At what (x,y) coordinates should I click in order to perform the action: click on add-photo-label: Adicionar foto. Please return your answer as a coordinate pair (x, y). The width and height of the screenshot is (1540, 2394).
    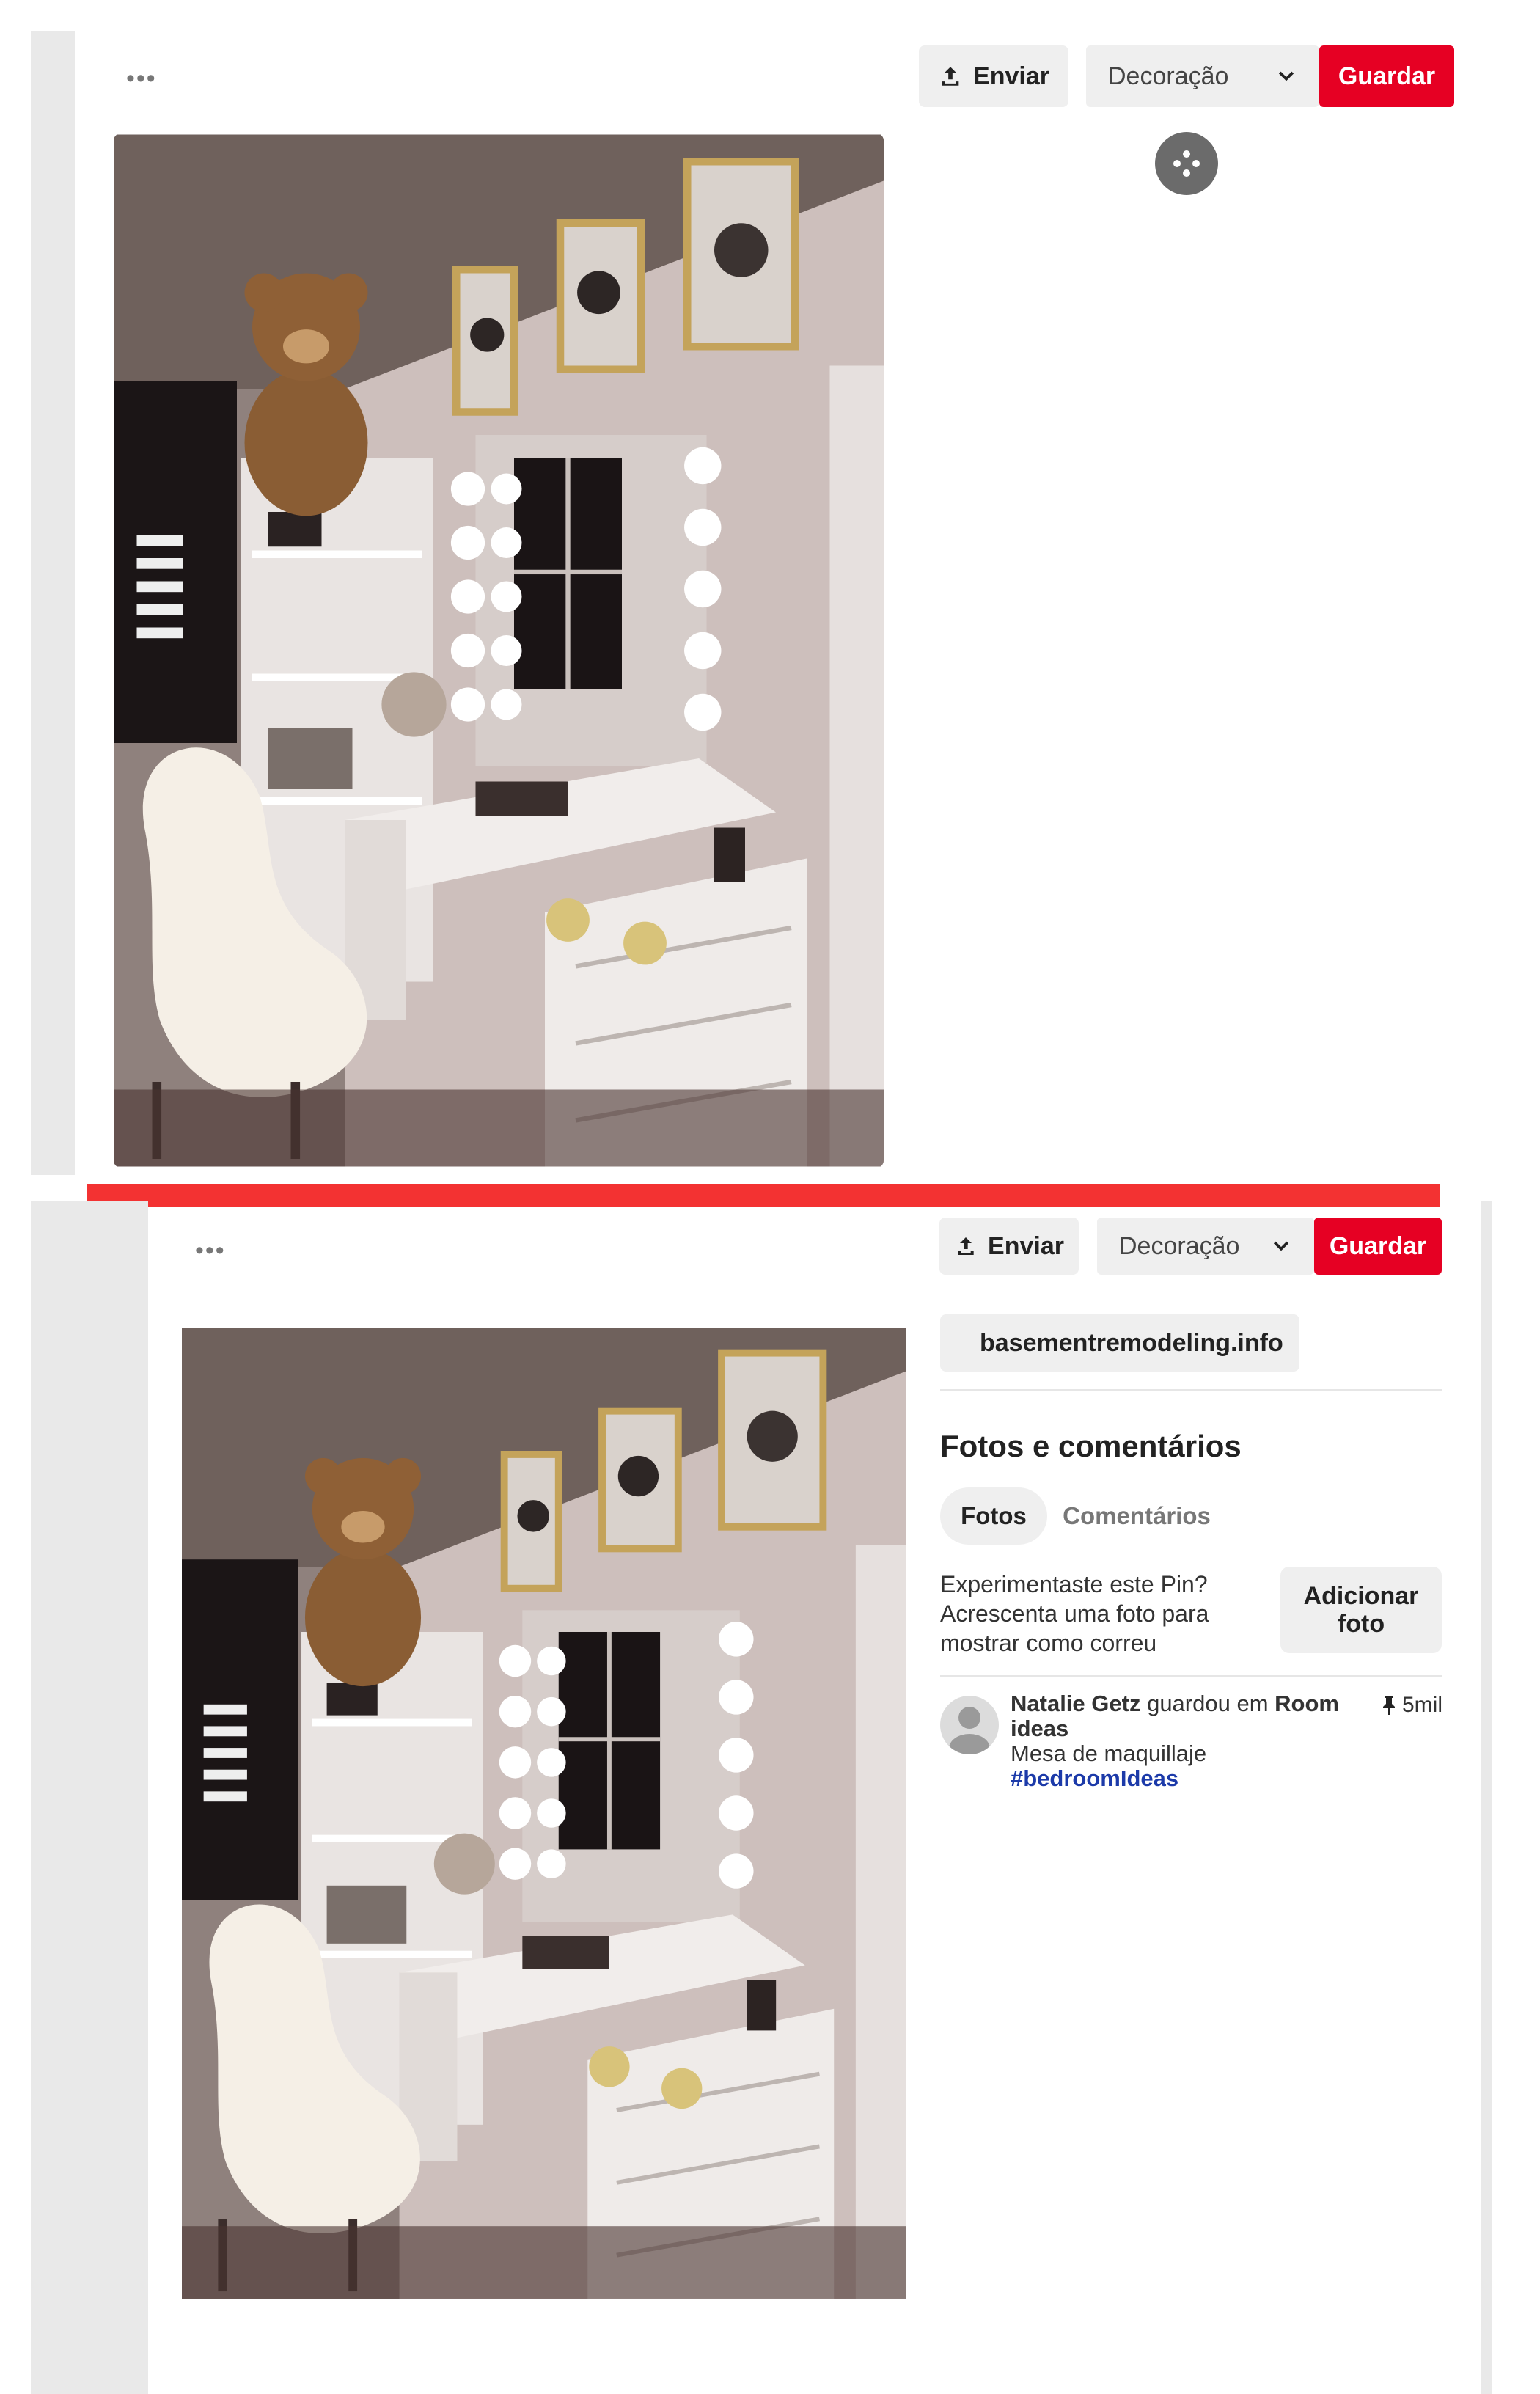
    Looking at the image, I should click on (1361, 1610).